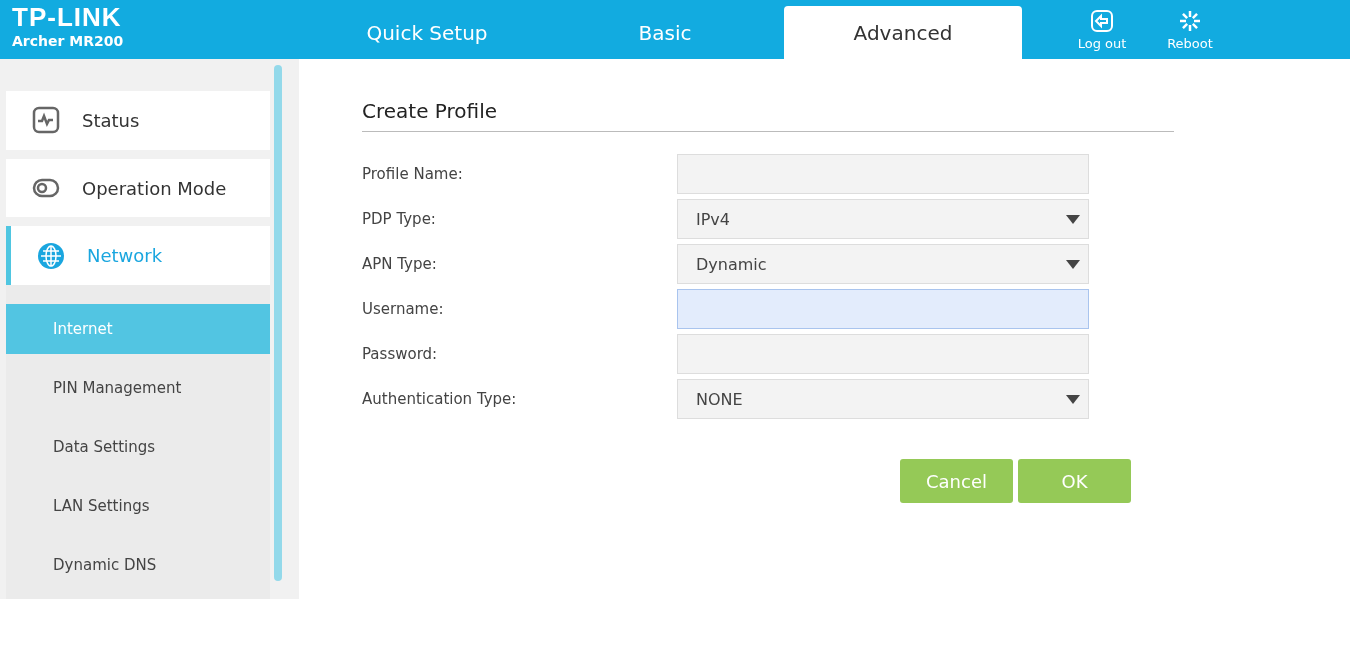  What do you see at coordinates (883, 399) in the screenshot?
I see `dropdown: NONE` at bounding box center [883, 399].